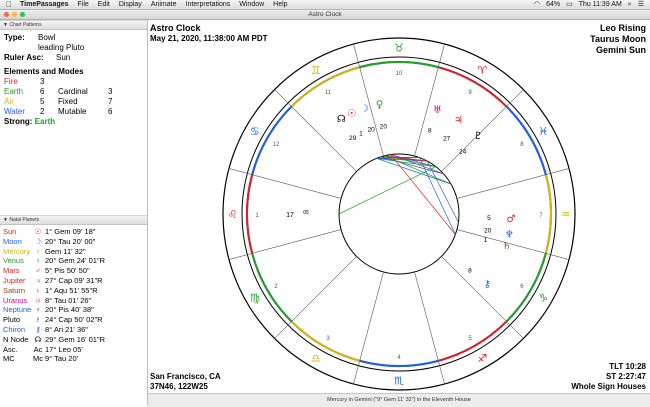 The height and width of the screenshot is (407, 650). What do you see at coordinates (208, 4) in the screenshot?
I see `menu-interpretations: Interpretations` at bounding box center [208, 4].